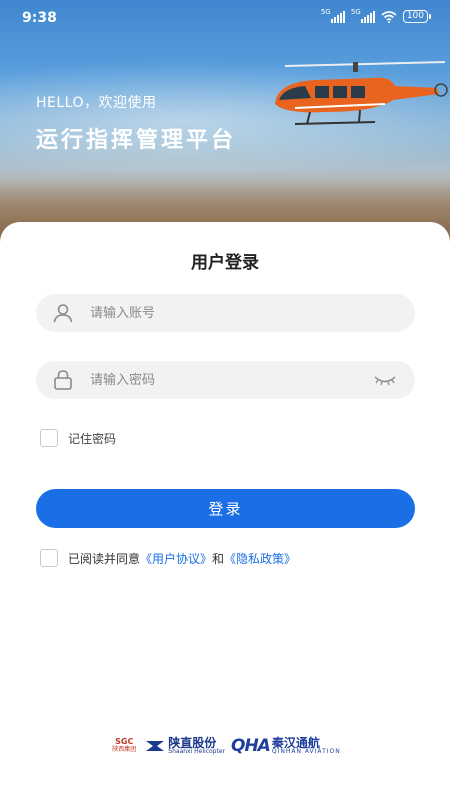  What do you see at coordinates (49, 558) in the screenshot?
I see `agreement-checkbox` at bounding box center [49, 558].